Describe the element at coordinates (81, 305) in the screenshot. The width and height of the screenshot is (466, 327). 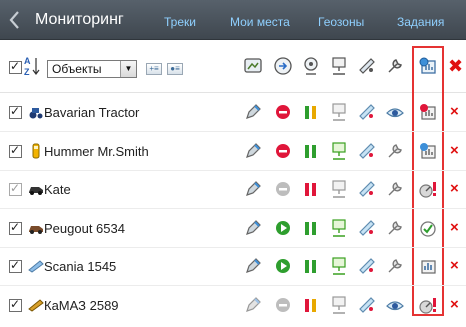
I see `unit-name: КаМАЗ 2589` at that location.